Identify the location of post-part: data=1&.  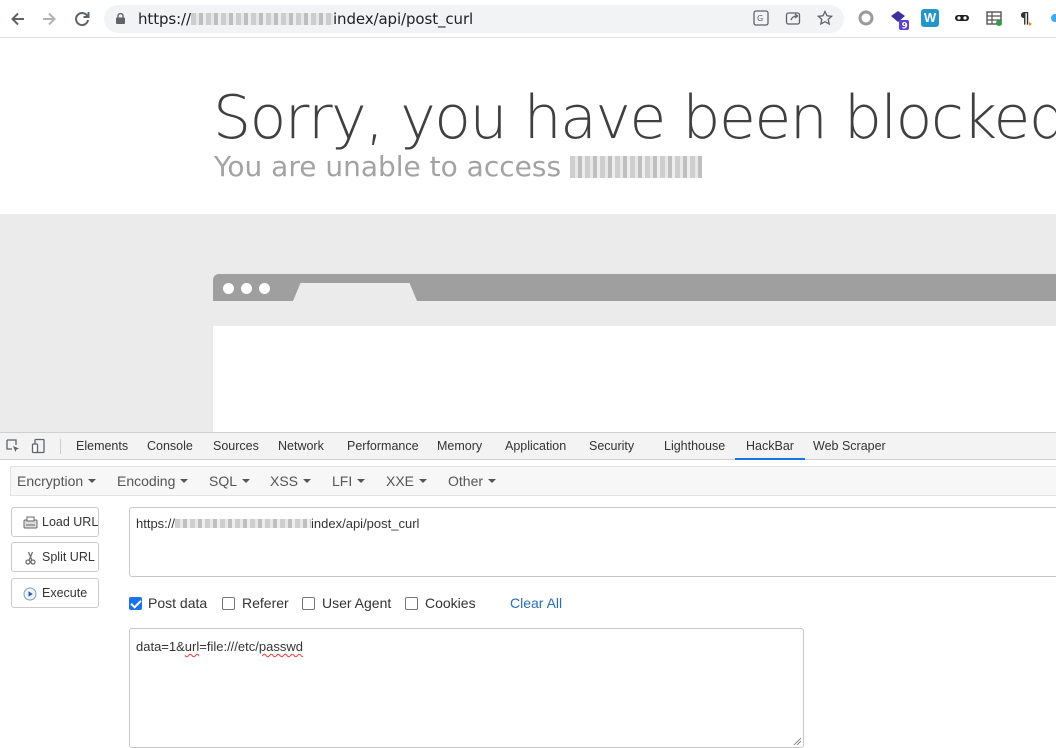
(160, 646).